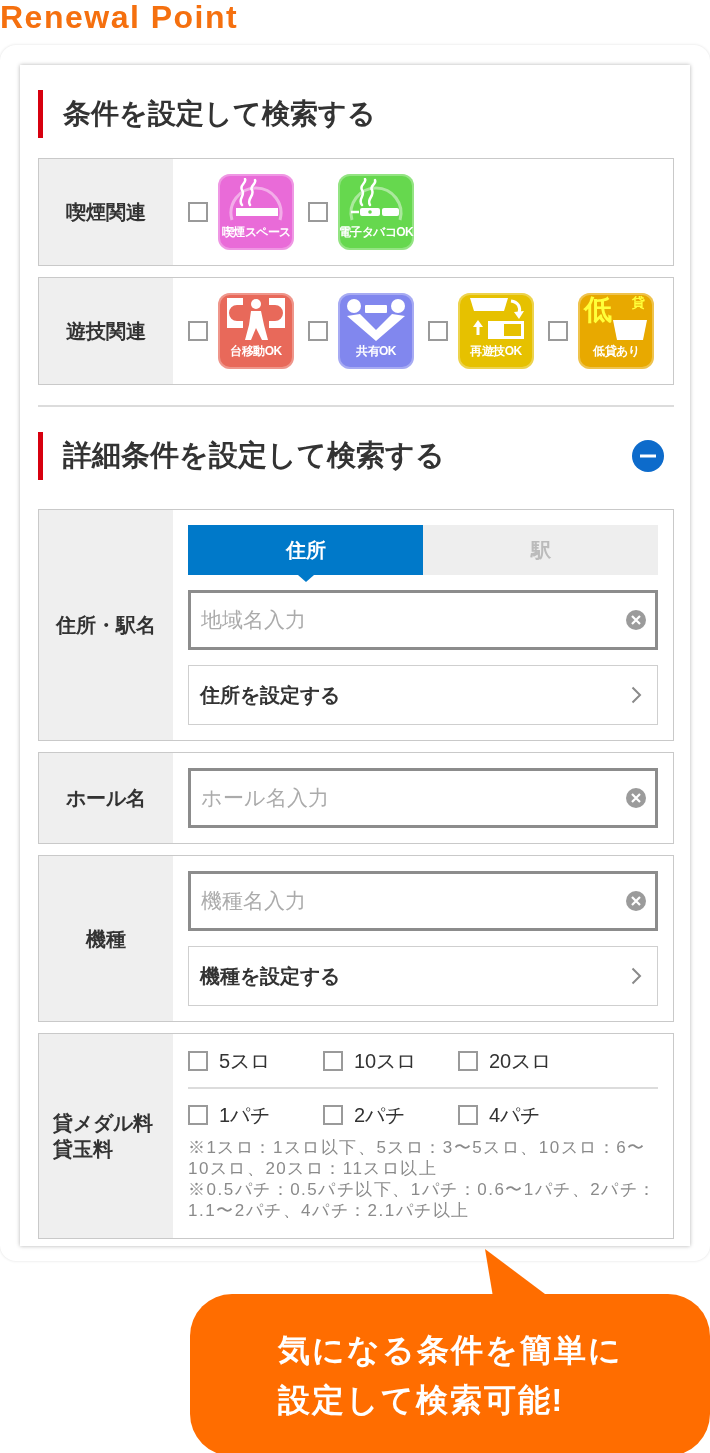  Describe the element at coordinates (256, 232) in the screenshot. I see `tile-caption: 喫煙スペース` at that location.